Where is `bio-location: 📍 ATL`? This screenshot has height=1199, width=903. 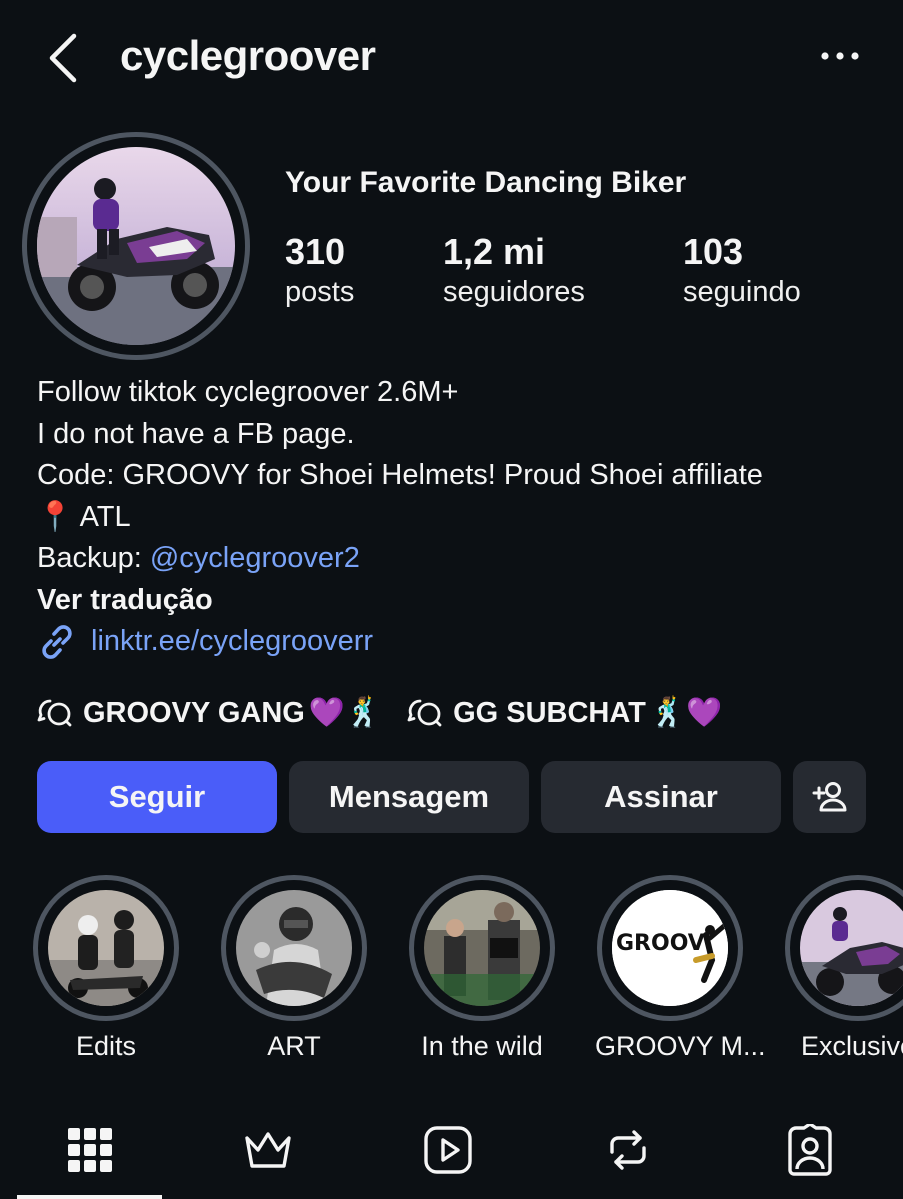 bio-location: 📍 ATL is located at coordinates (457, 518).